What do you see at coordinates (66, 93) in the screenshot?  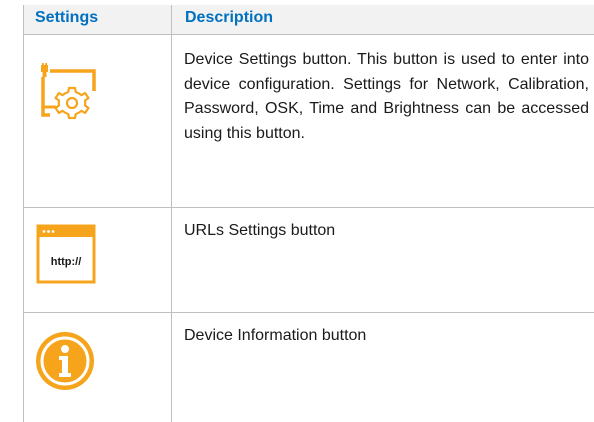 I see `device-settings-icon` at bounding box center [66, 93].